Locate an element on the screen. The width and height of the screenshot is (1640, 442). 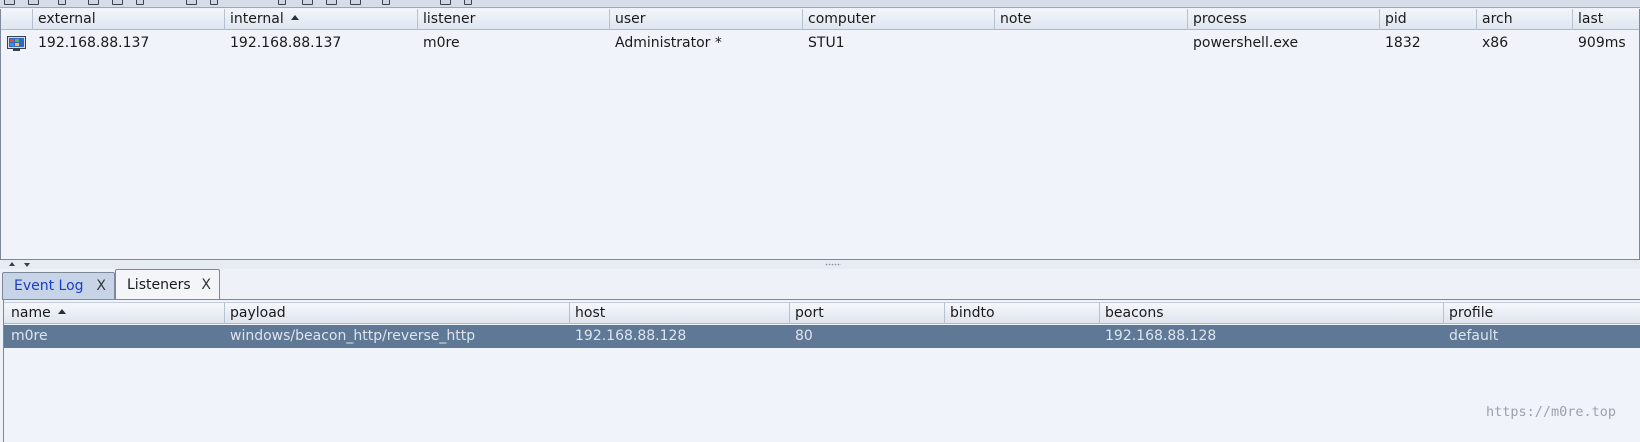
column-header-note: note is located at coordinates (1091, 19).